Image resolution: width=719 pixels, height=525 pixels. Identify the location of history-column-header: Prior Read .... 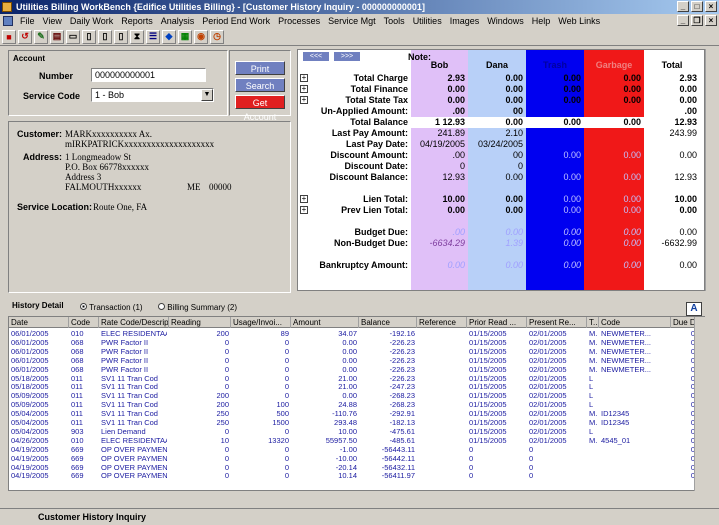
(497, 322).